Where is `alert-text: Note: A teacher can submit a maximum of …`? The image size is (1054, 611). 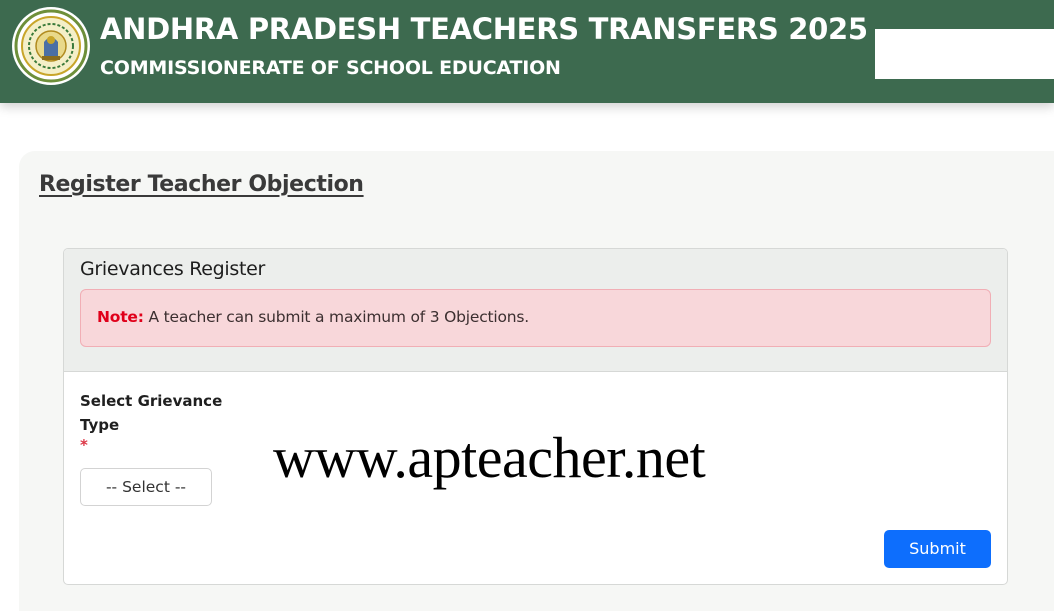 alert-text: Note: A teacher can submit a maximum of … is located at coordinates (313, 317).